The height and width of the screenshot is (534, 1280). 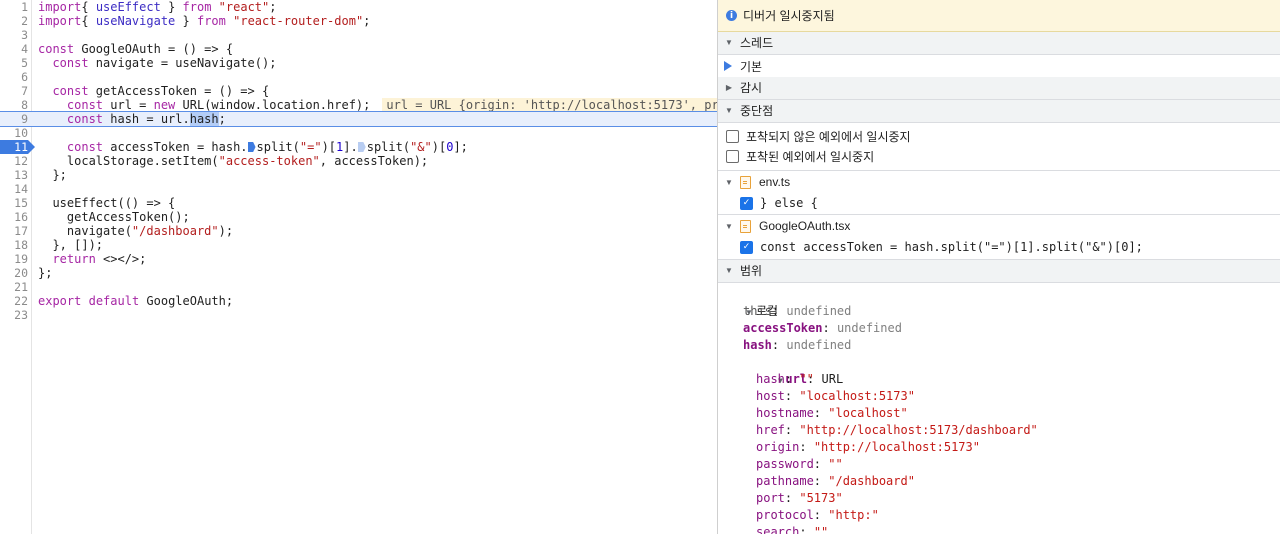 I want to click on threads-label: 스레드, so click(x=757, y=43).